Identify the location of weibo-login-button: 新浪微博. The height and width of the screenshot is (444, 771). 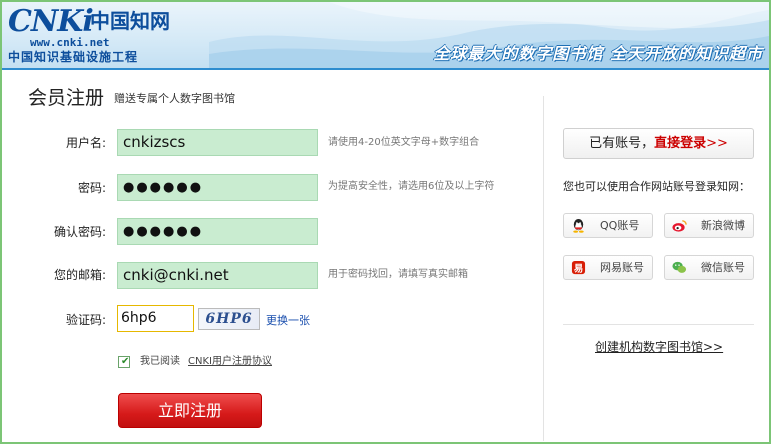
(709, 225).